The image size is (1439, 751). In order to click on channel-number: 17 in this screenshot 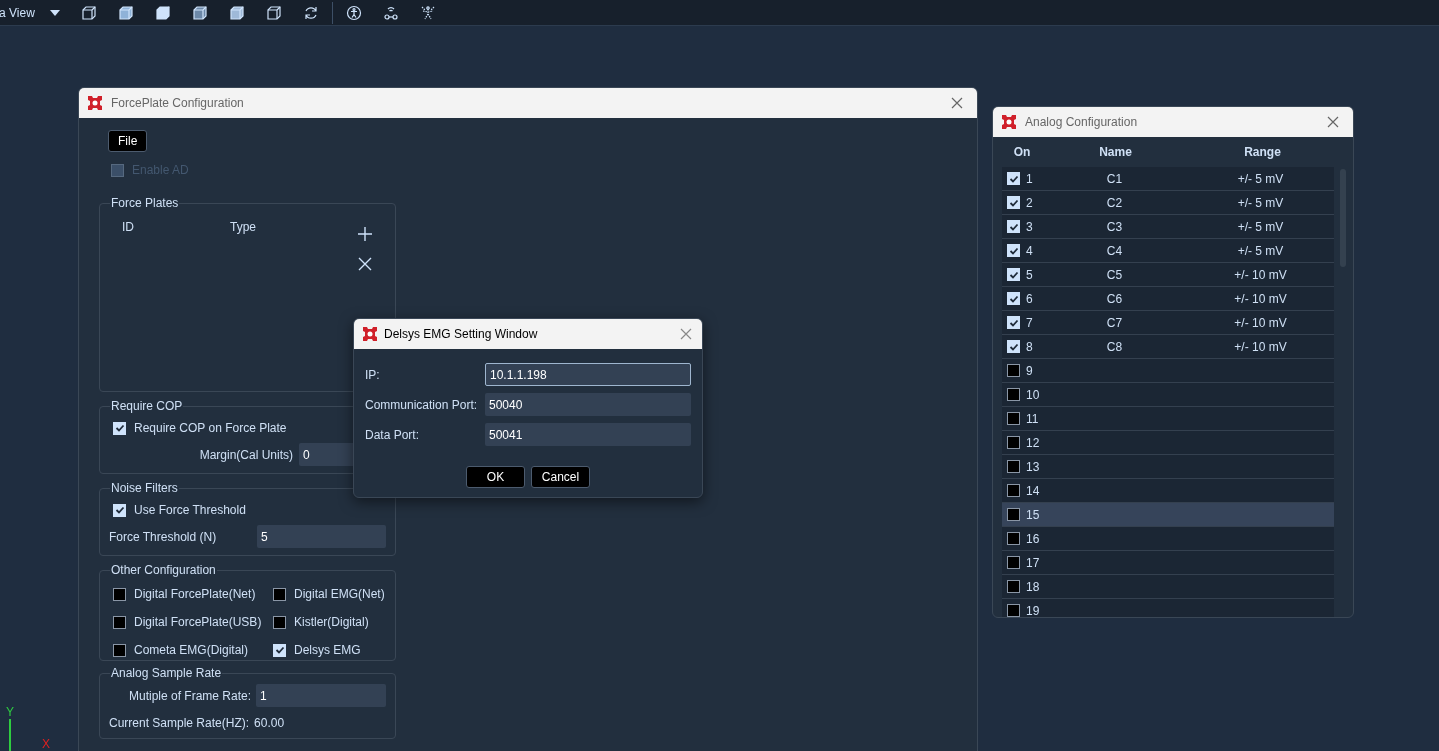, I will do `click(1033, 563)`.